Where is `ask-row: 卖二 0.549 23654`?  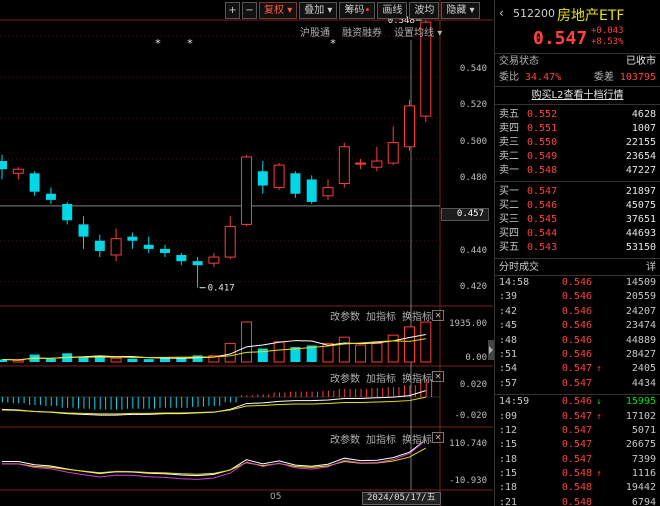 ask-row: 卖二 0.549 23654 is located at coordinates (577, 157).